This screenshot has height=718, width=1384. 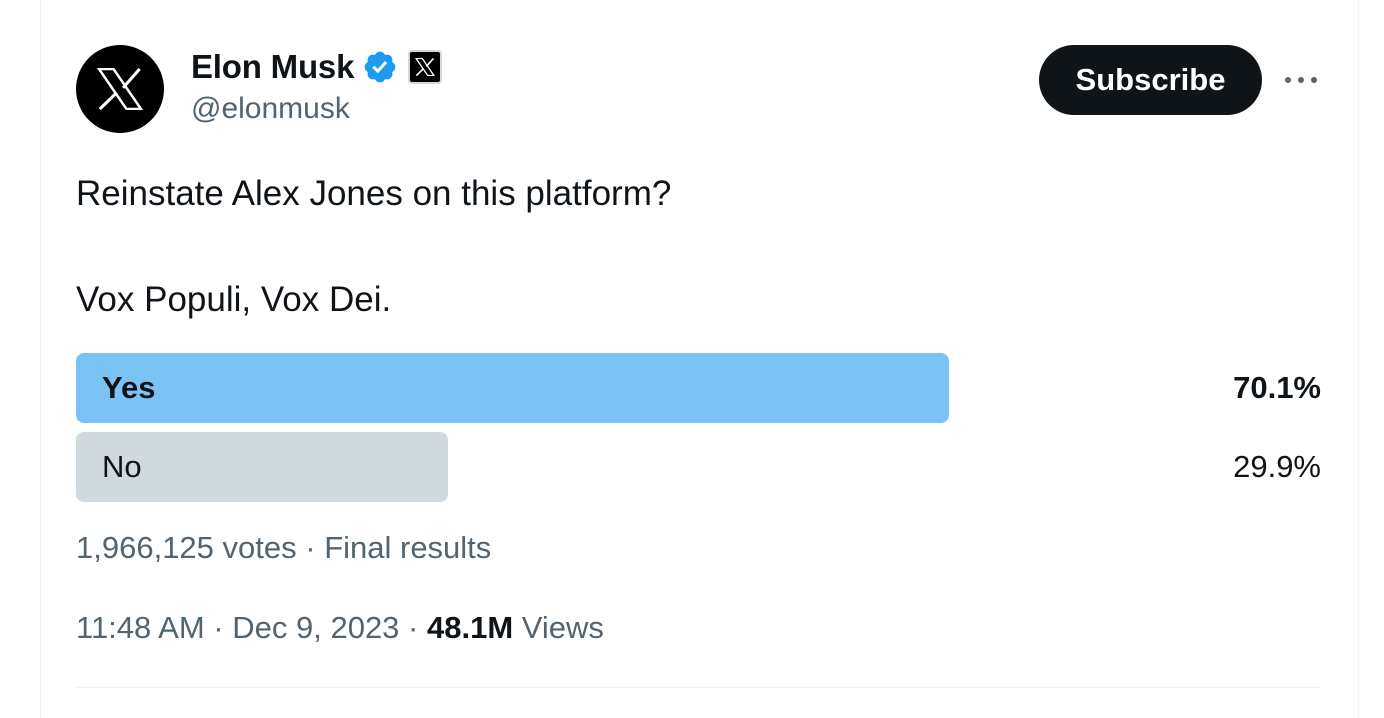 I want to click on poll-meta: 1,966,125 votes · Final results, so click(x=283, y=548).